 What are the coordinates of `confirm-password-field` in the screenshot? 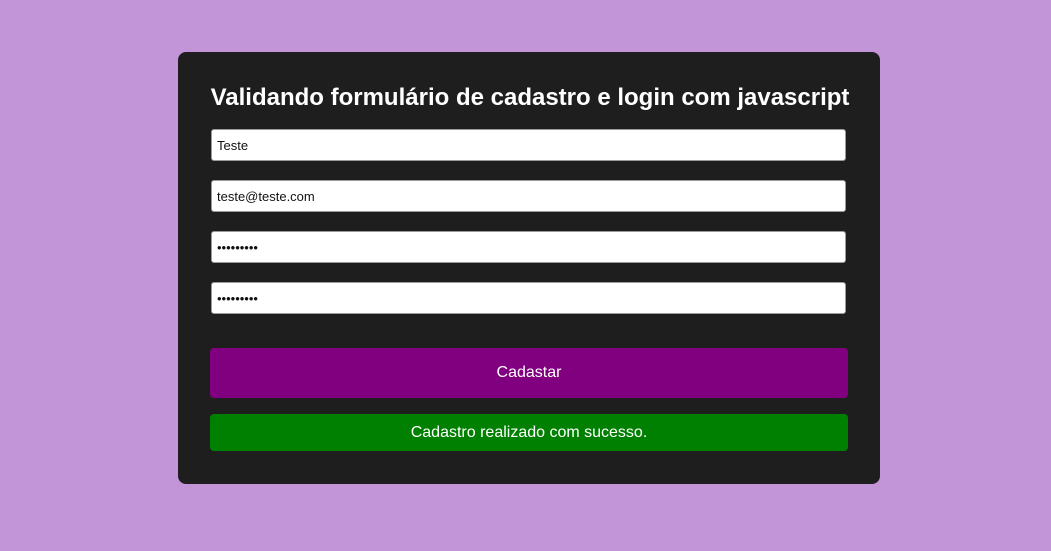 It's located at (528, 298).